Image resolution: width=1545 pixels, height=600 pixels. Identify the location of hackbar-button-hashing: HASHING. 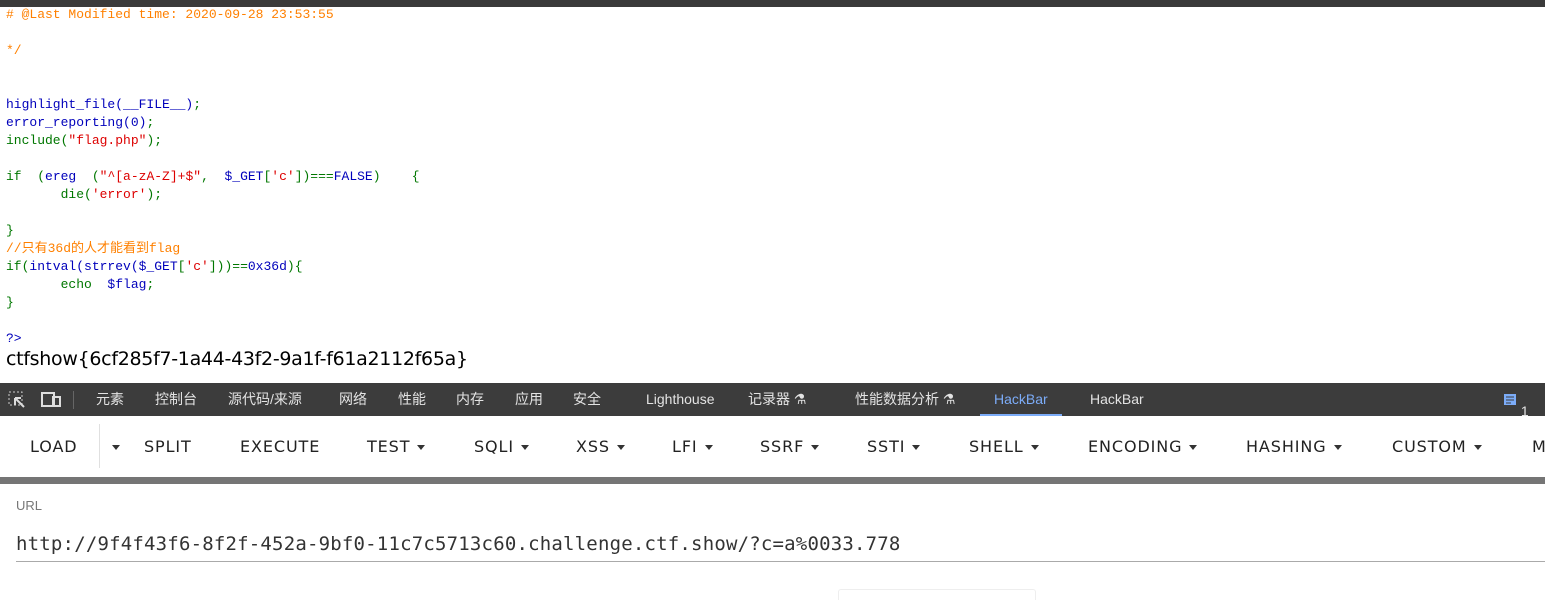
(1294, 446).